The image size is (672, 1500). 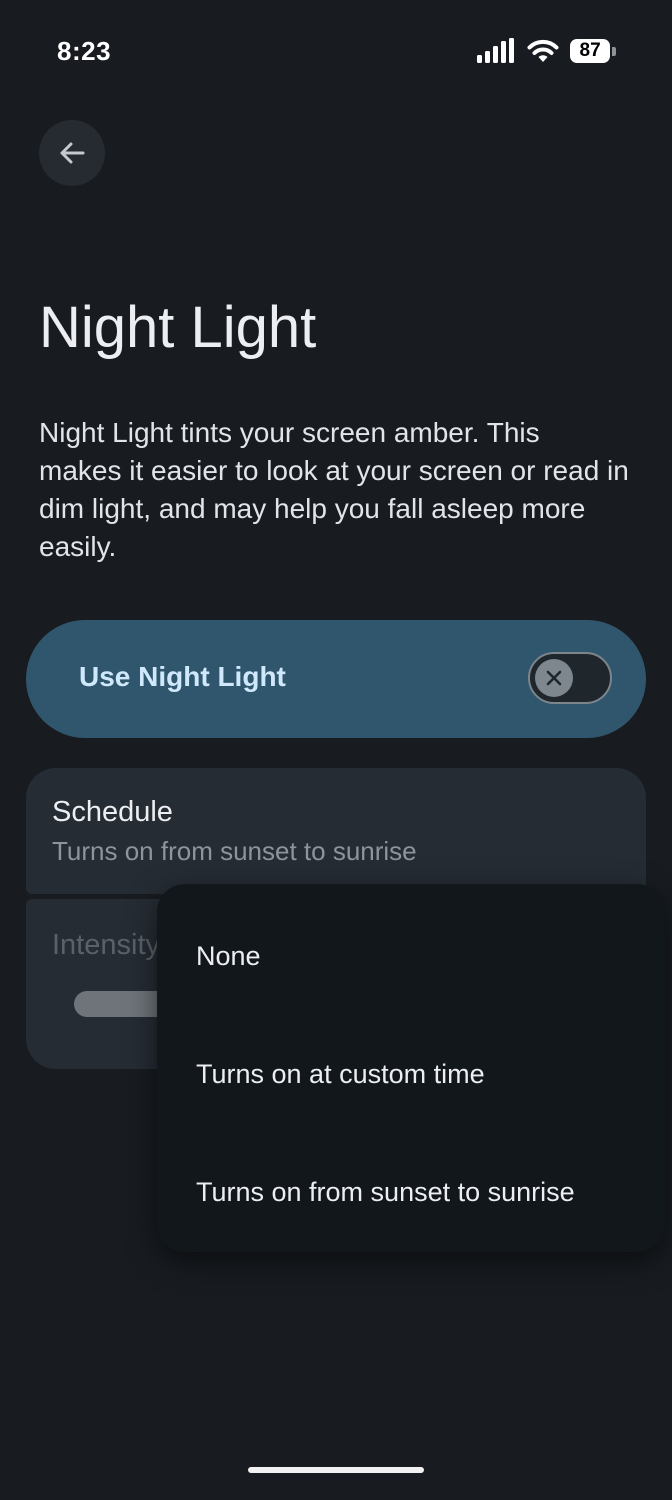 What do you see at coordinates (590, 51) in the screenshot?
I see `battery-level: 87` at bounding box center [590, 51].